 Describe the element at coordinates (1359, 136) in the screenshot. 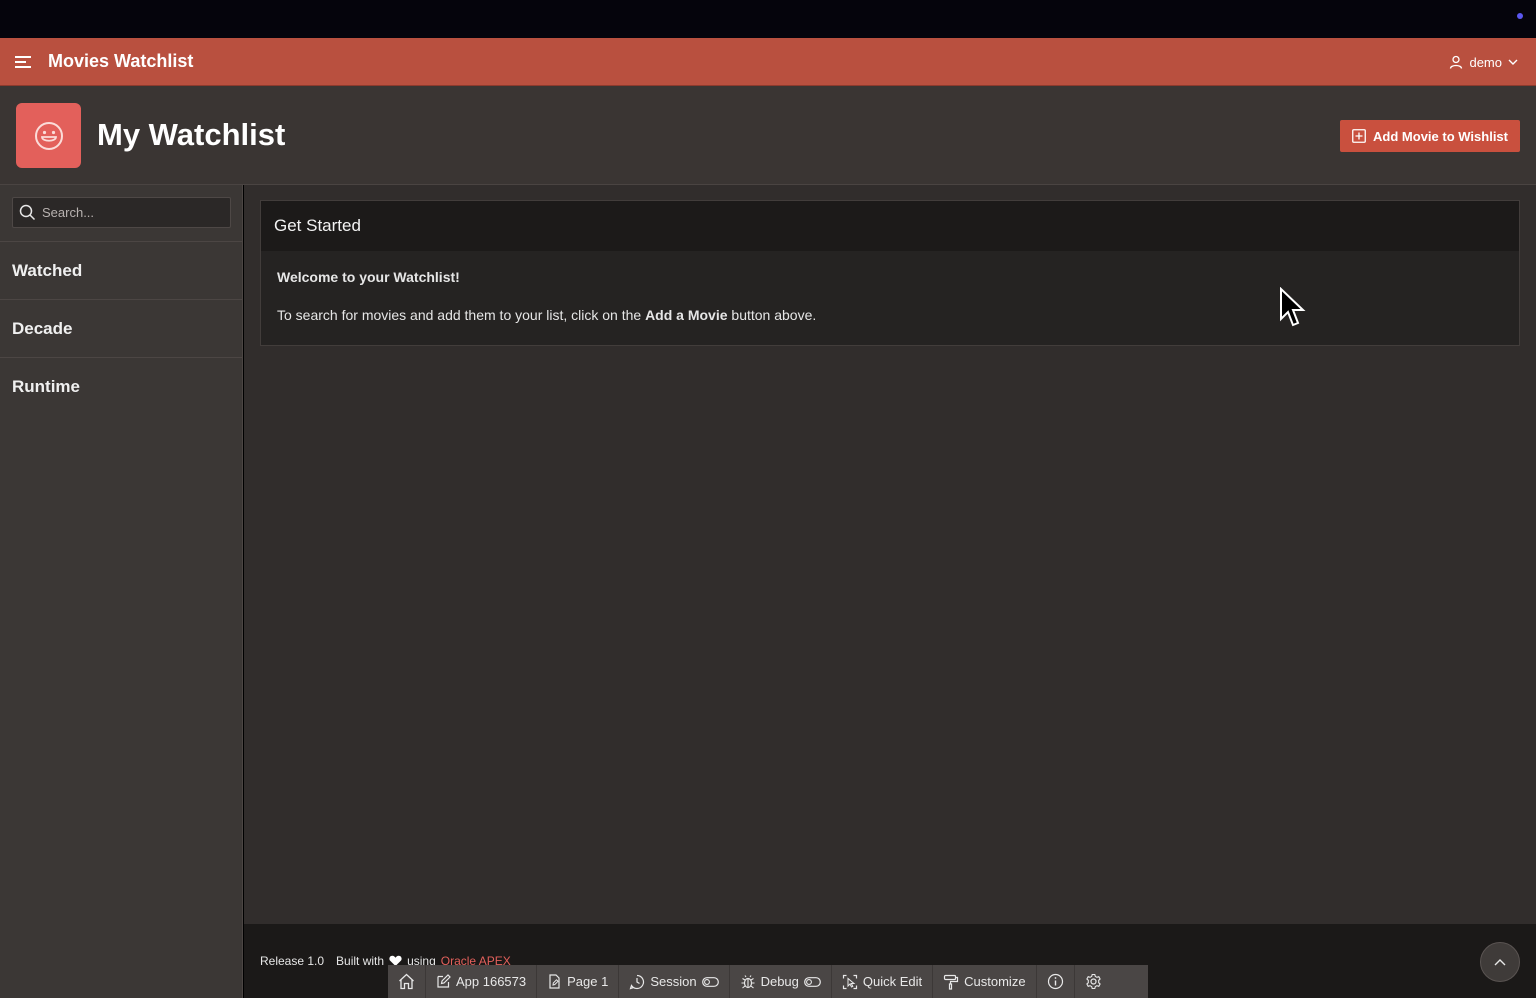

I see `add-square-icon` at that location.